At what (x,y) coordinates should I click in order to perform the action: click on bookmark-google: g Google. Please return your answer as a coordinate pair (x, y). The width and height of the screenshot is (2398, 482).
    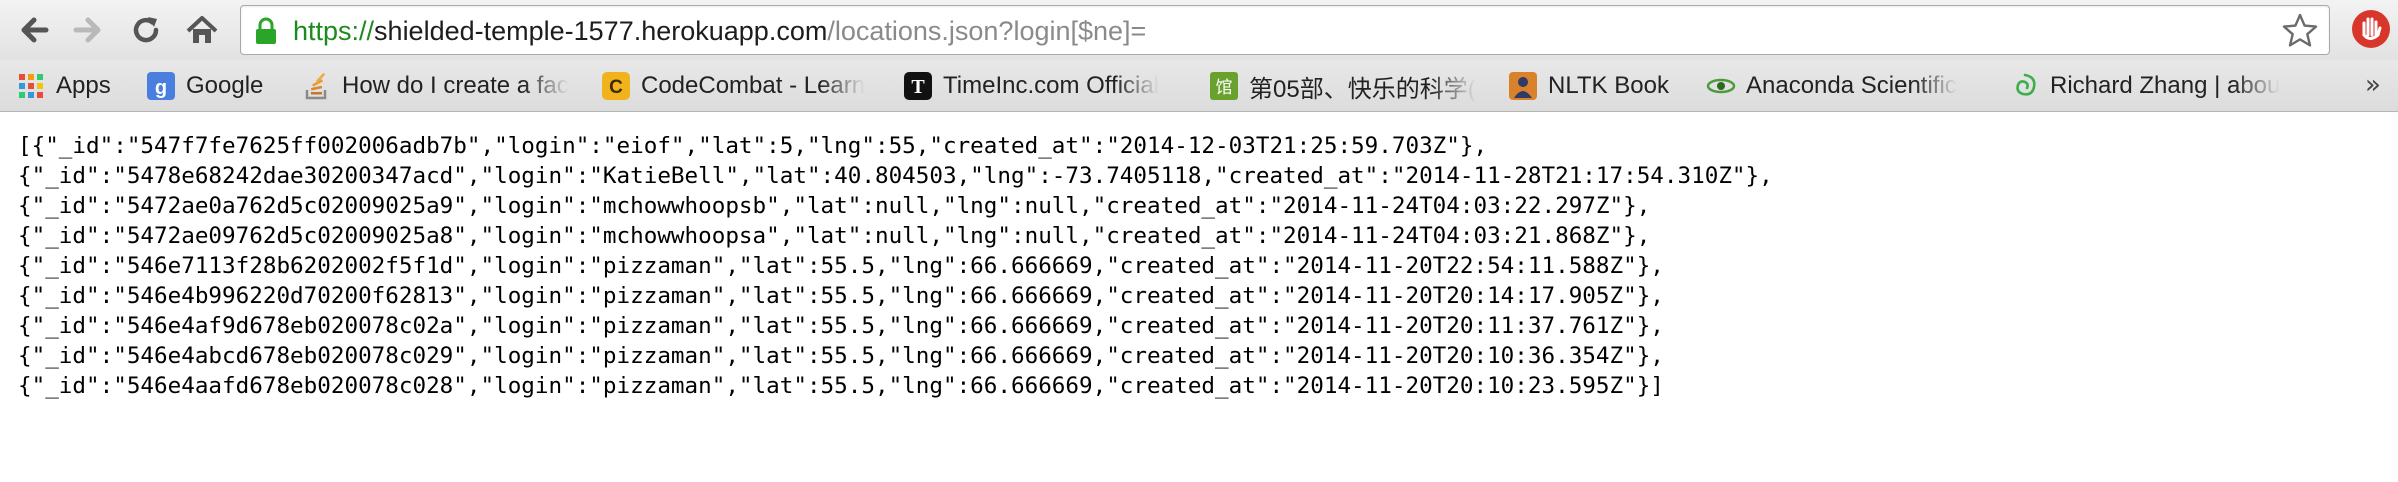
    Looking at the image, I should click on (221, 86).